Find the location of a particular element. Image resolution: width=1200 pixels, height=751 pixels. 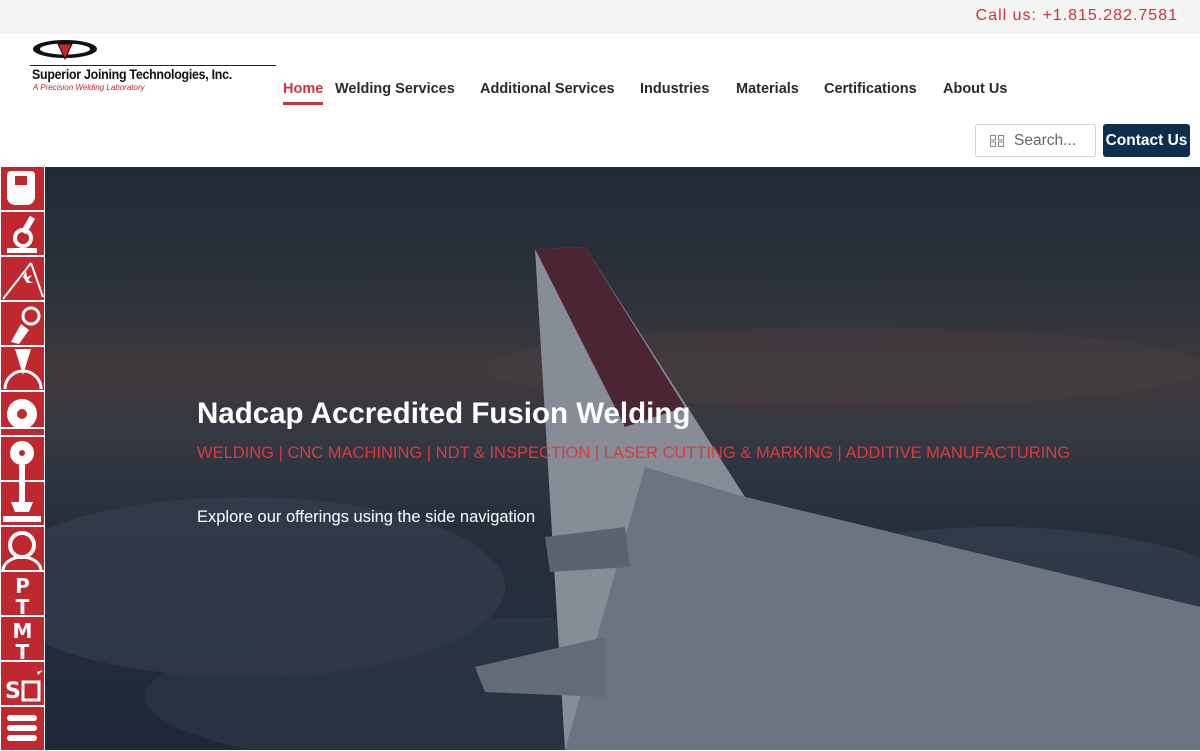

search-box is located at coordinates (1035, 140).